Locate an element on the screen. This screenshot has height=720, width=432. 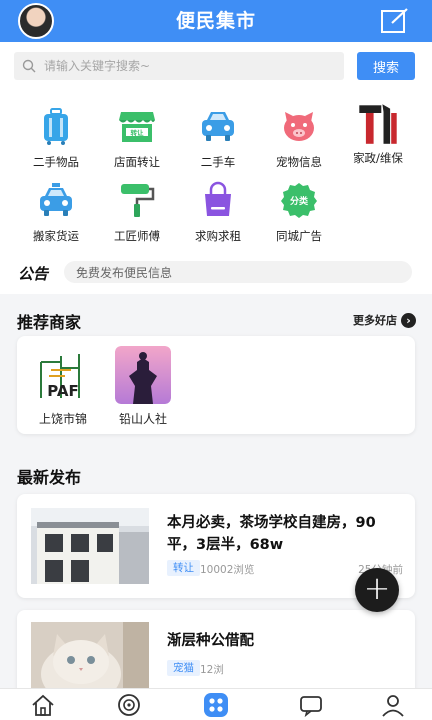
post-title: 本月必卖，茶场学校自建房，90平，3层半，68w is located at coordinates (271, 534).